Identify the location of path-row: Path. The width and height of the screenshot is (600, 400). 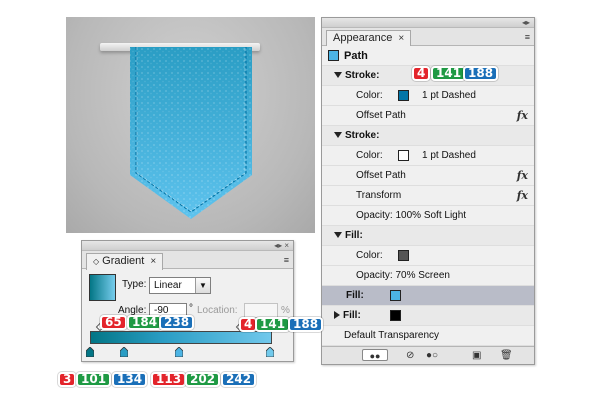
(428, 56).